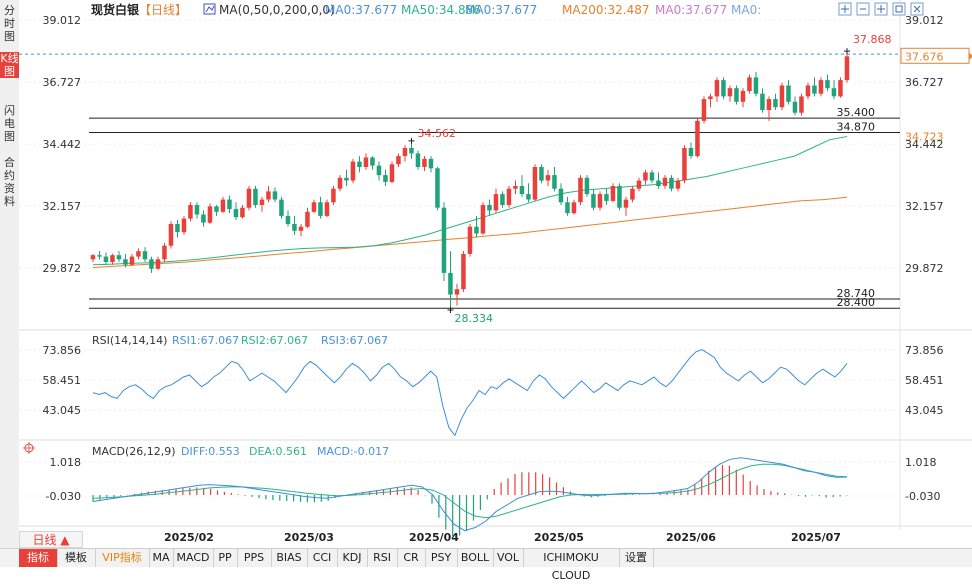 This screenshot has height=585, width=972. I want to click on indicator-tab: VOL, so click(508, 558).